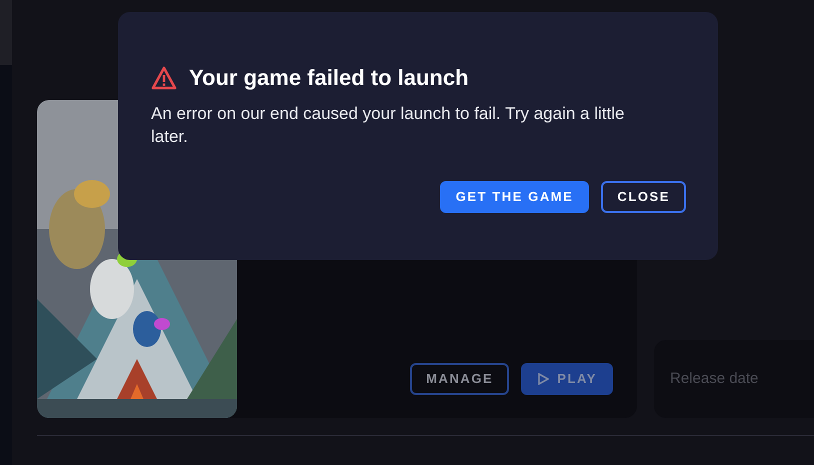  Describe the element at coordinates (329, 78) in the screenshot. I see `dialog-title: Your game failed to launch` at that location.